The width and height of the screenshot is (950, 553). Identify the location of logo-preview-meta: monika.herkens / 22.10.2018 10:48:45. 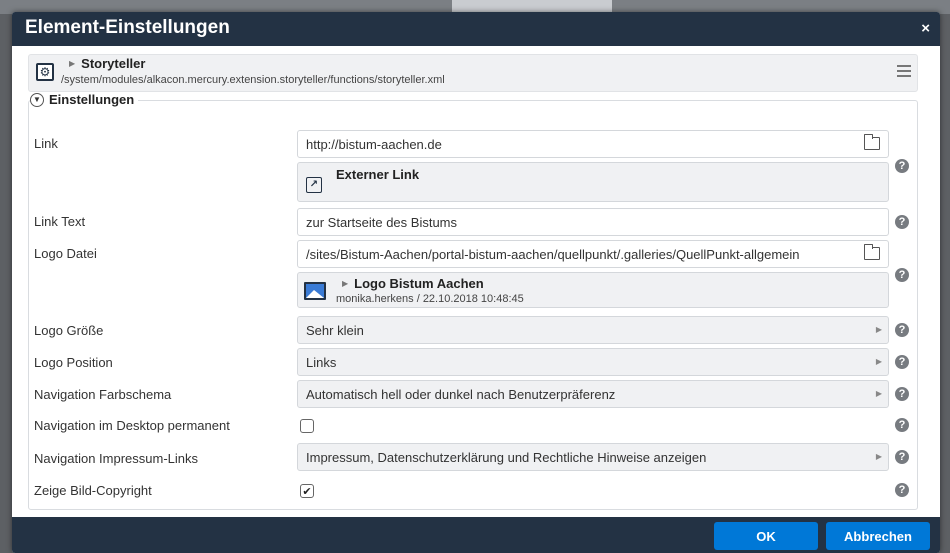
(430, 299).